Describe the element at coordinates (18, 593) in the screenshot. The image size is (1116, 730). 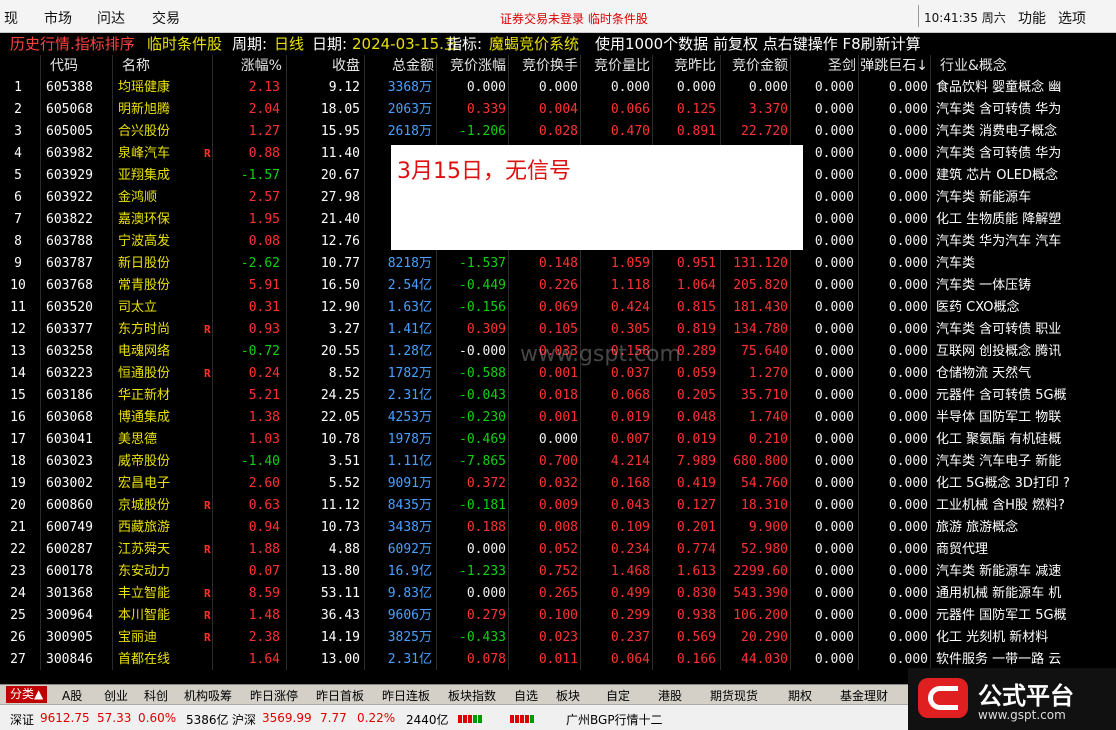
I see `row-number: 24` at that location.